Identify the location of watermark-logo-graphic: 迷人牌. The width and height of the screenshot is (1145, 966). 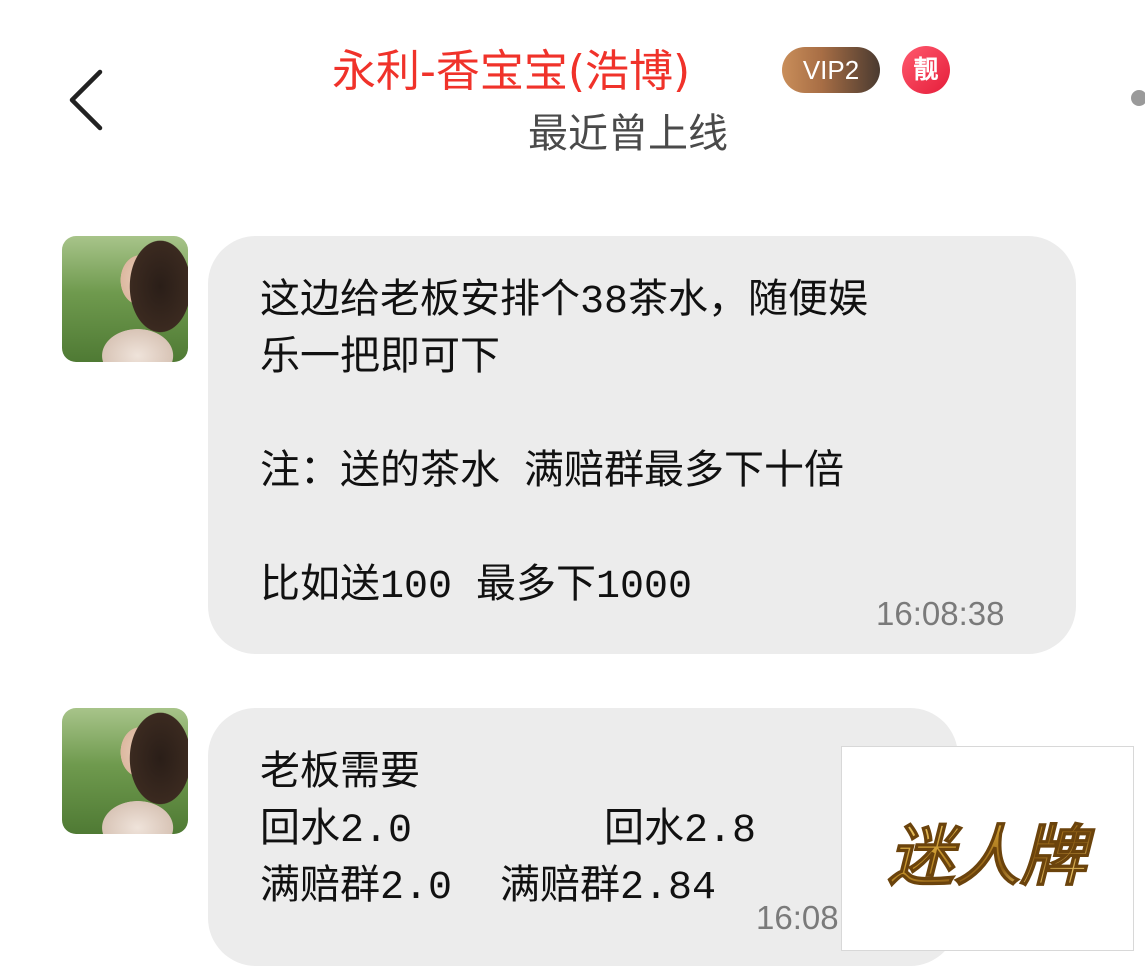
(991, 856).